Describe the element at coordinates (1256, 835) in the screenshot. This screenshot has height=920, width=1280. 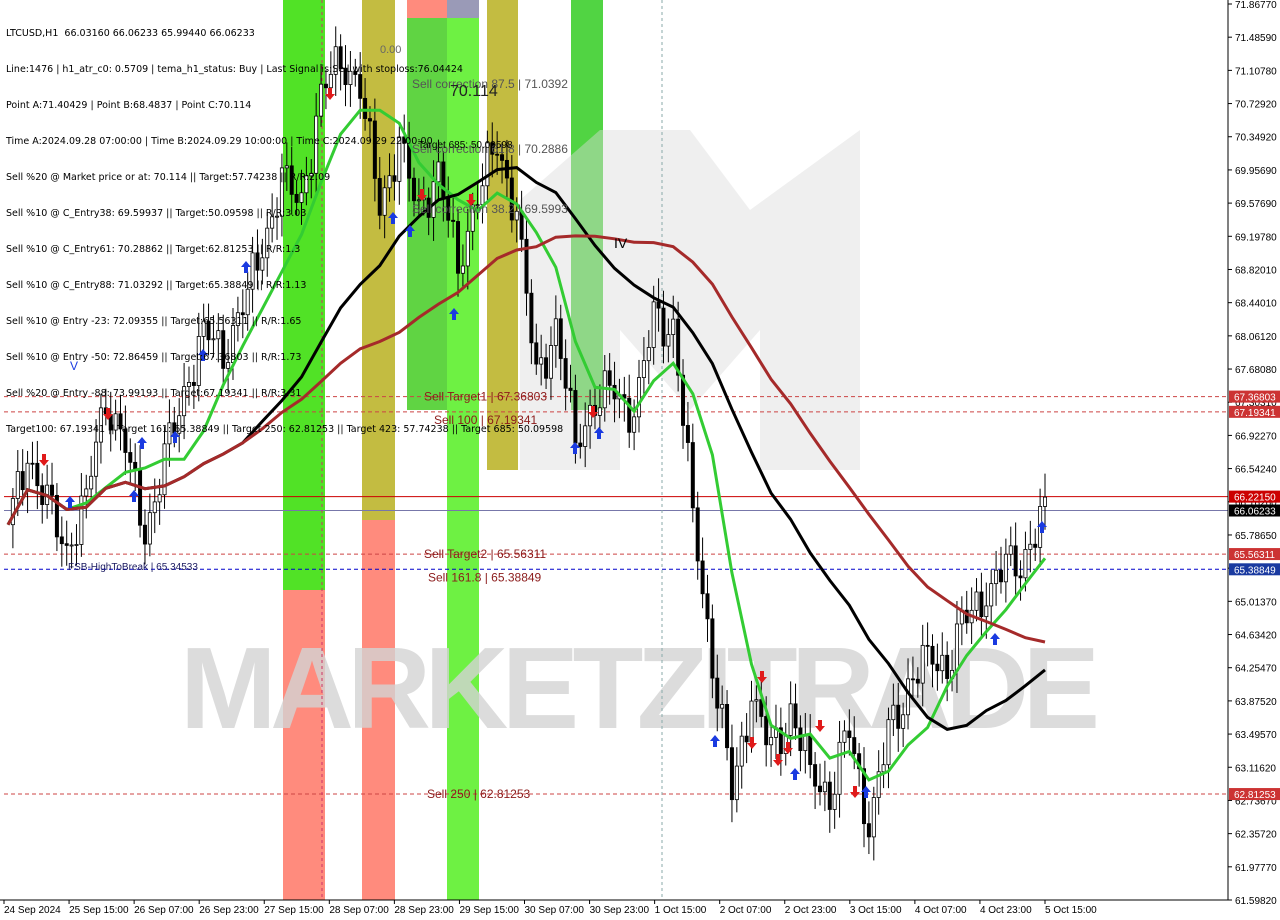
I see `price-tick-label: 62.35720` at that location.